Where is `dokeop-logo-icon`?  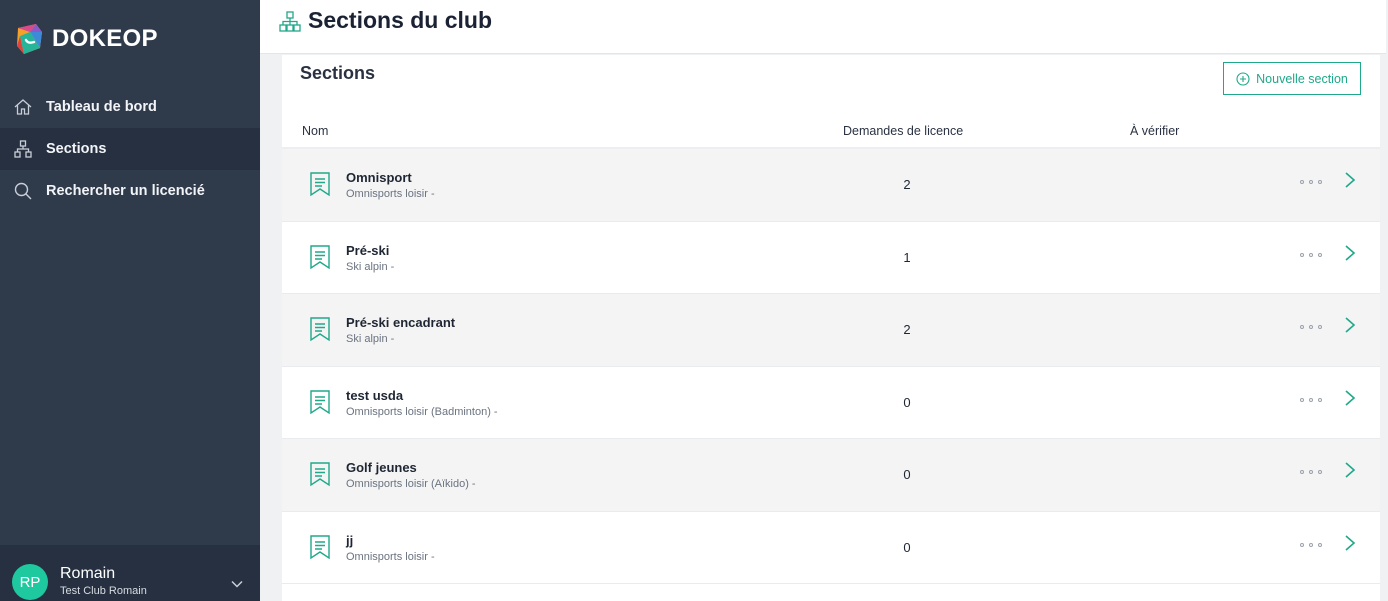 dokeop-logo-icon is located at coordinates (29, 39).